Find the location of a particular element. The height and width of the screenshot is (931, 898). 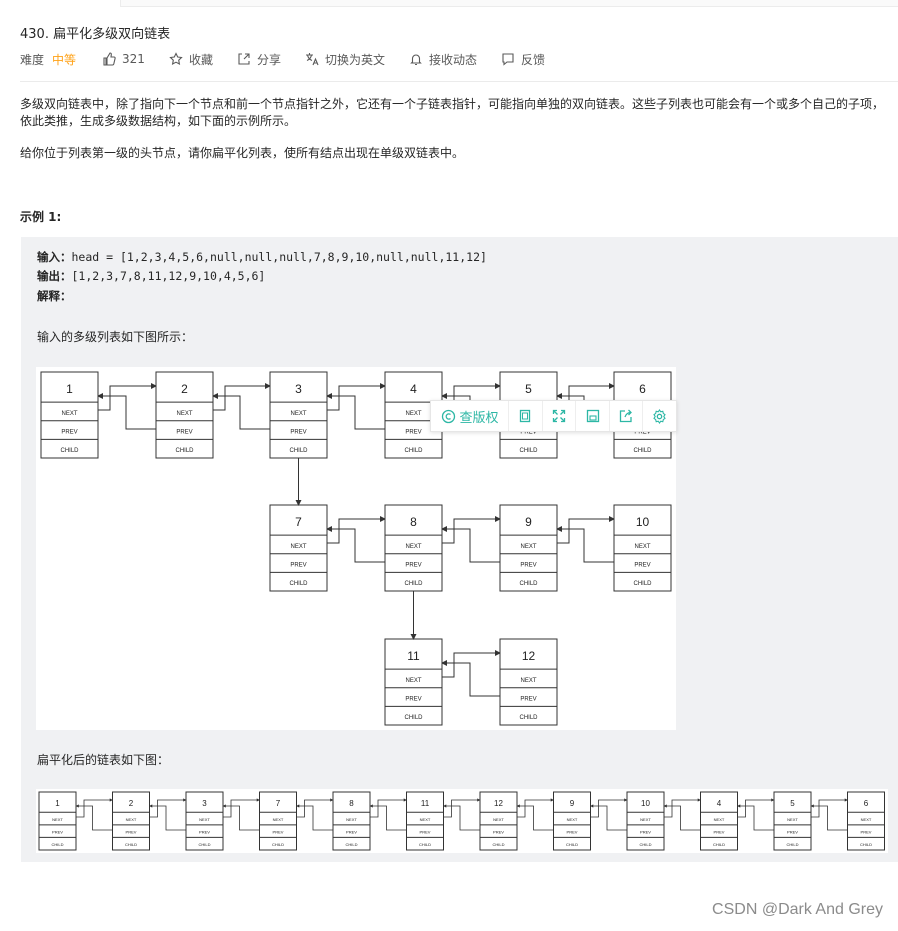

favorite-button: 收藏 is located at coordinates (191, 59).